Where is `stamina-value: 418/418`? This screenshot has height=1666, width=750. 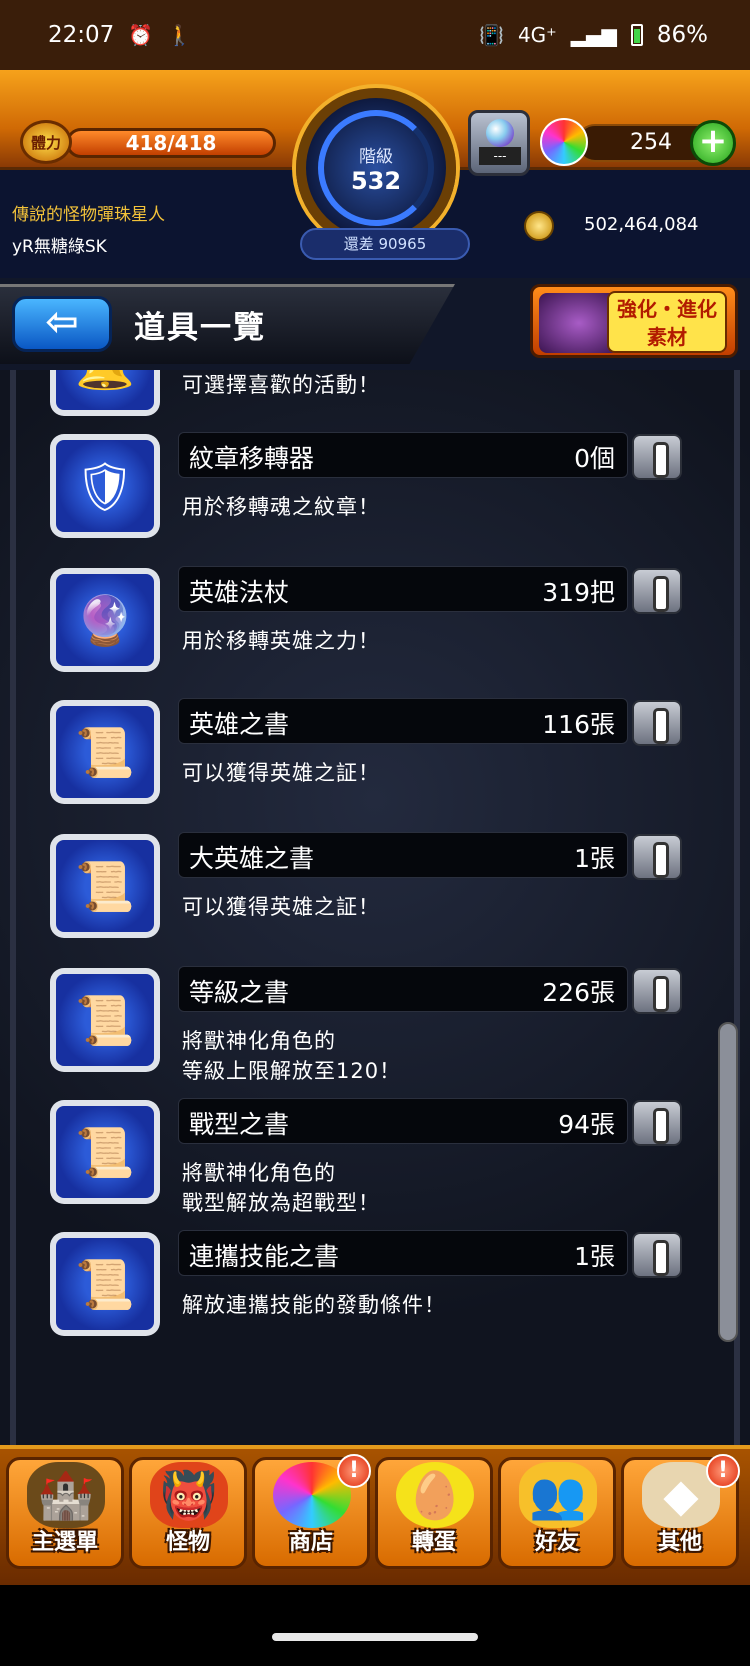 stamina-value: 418/418 is located at coordinates (171, 143).